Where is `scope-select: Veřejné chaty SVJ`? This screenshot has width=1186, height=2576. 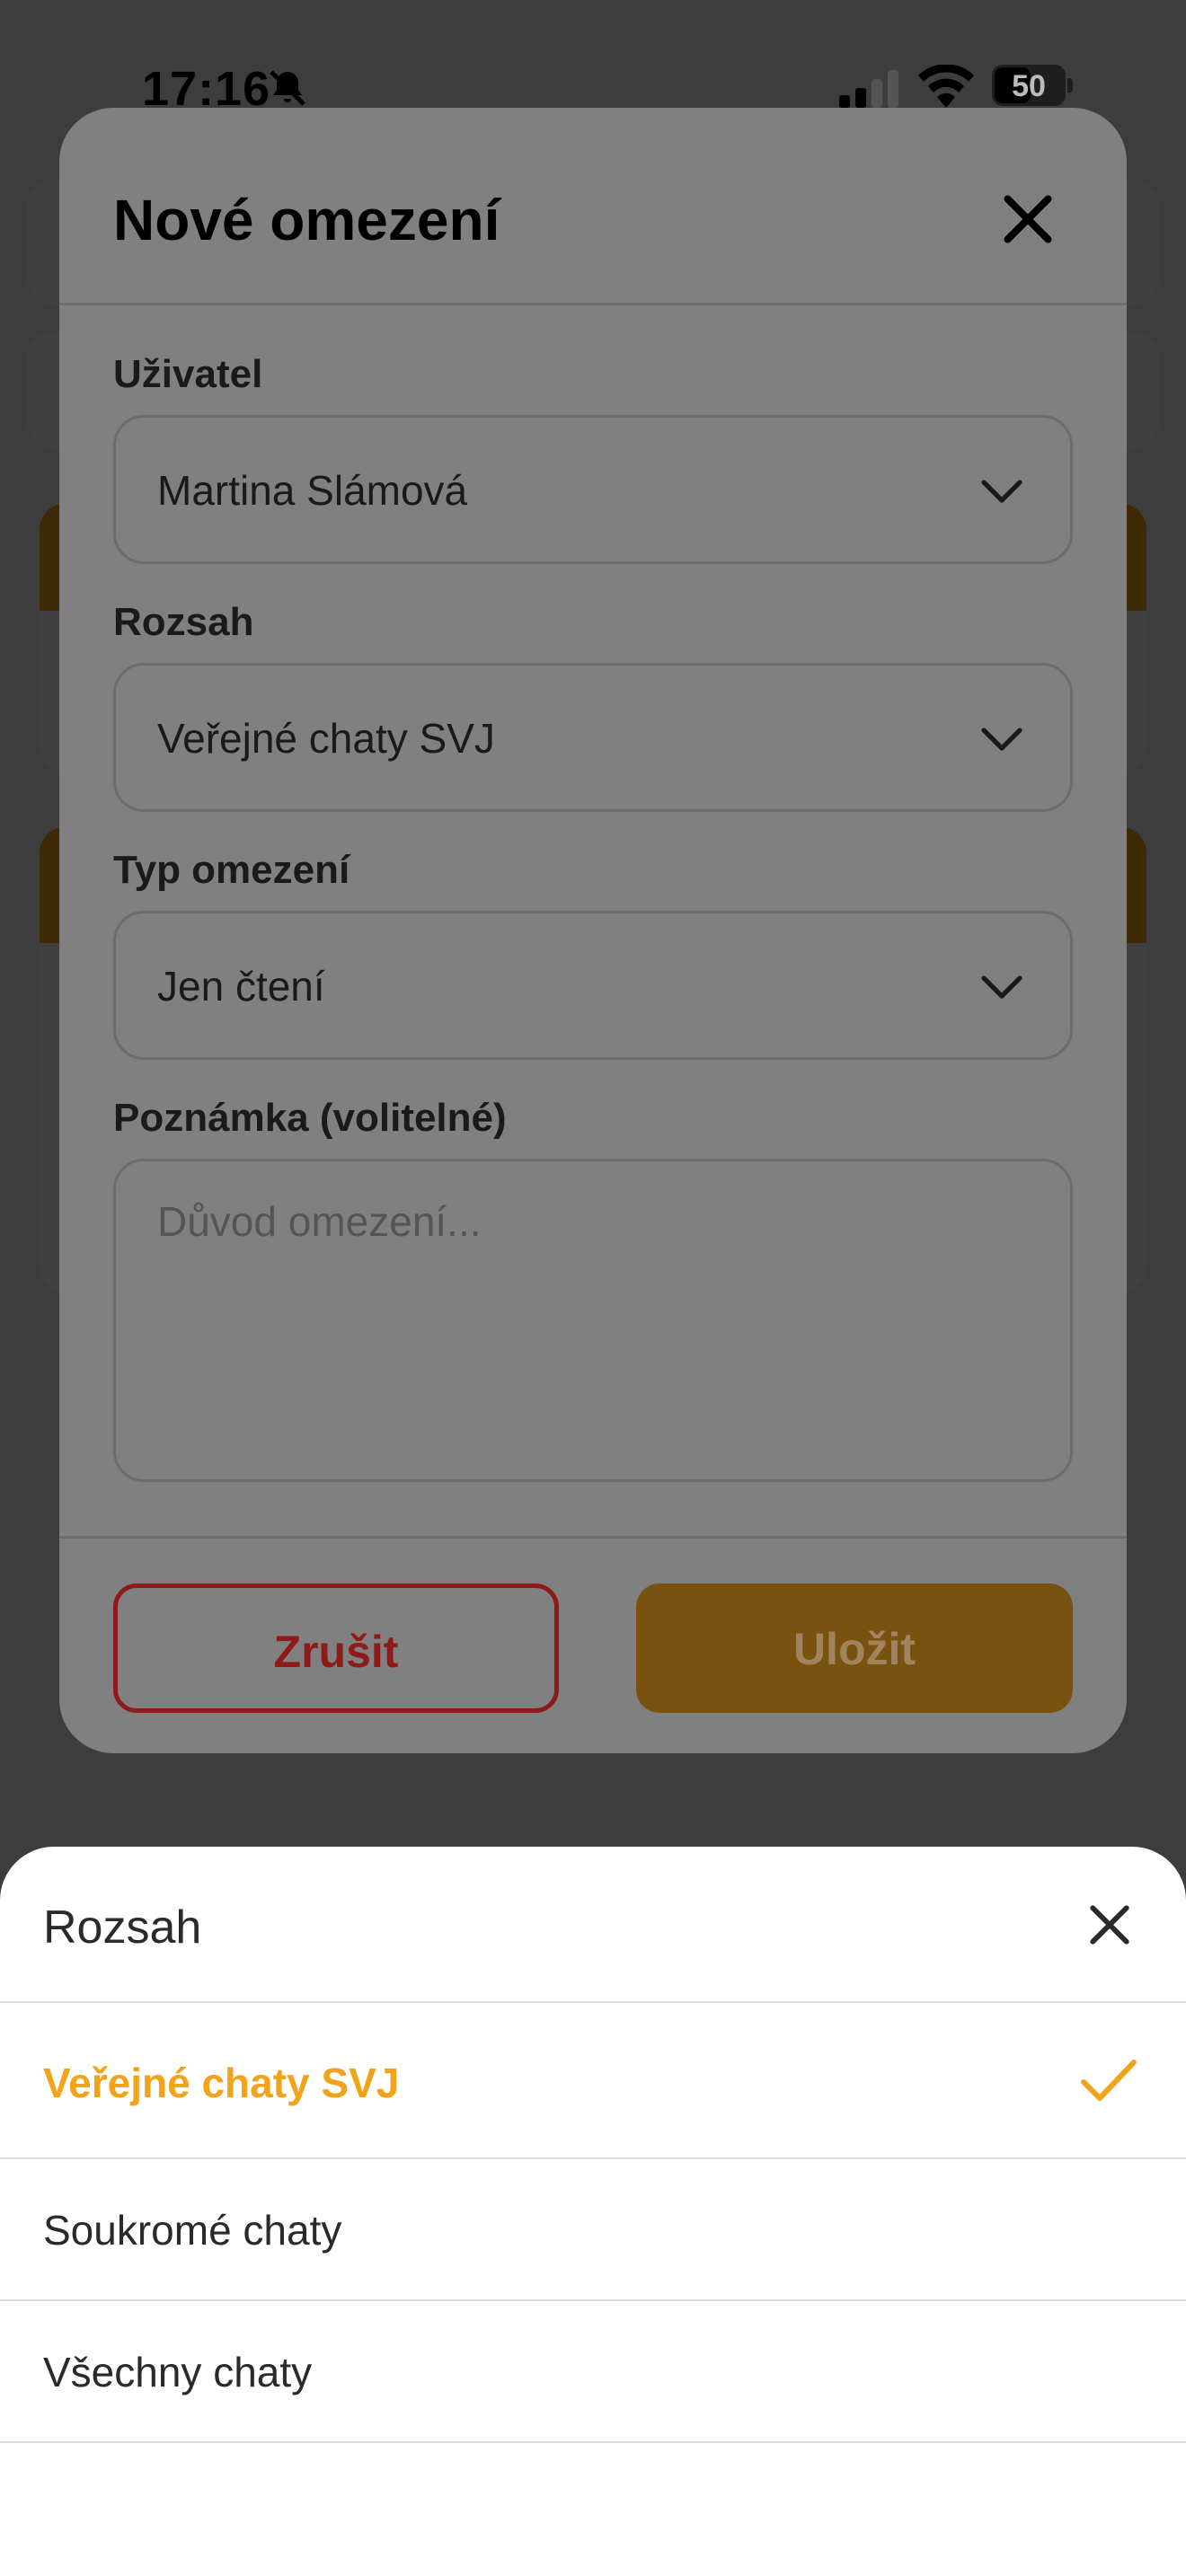
scope-select: Veřejné chaty SVJ is located at coordinates (593, 737).